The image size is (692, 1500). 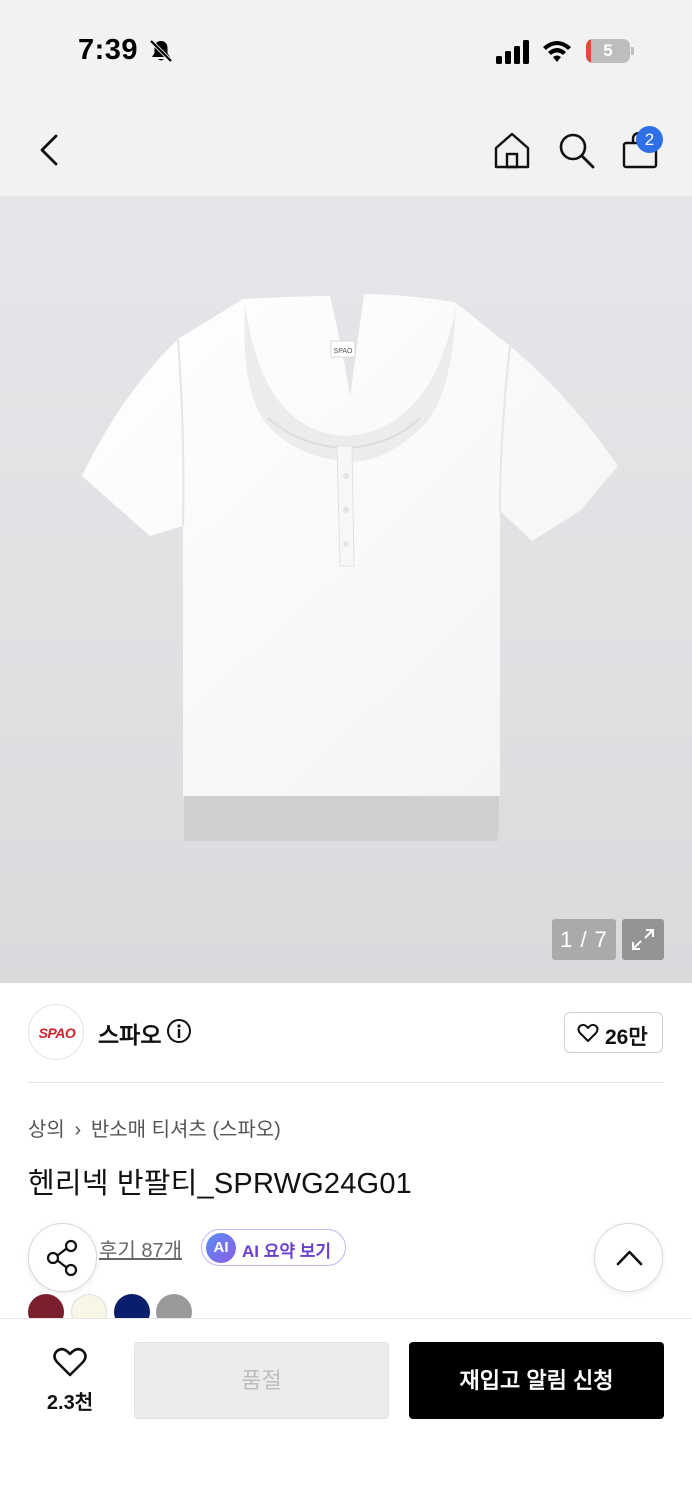 What do you see at coordinates (70, 1382) in the screenshot?
I see `wishlist-button: 2.3천` at bounding box center [70, 1382].